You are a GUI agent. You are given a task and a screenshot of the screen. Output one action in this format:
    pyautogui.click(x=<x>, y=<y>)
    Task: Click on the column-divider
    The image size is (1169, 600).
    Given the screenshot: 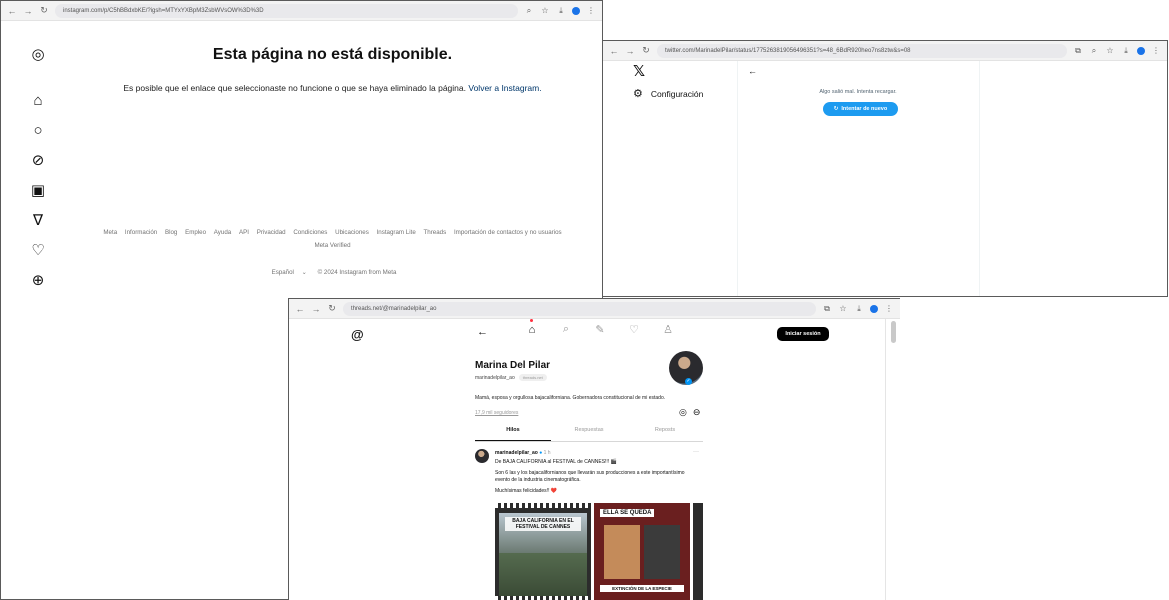 What is the action you would take?
    pyautogui.click(x=737, y=178)
    